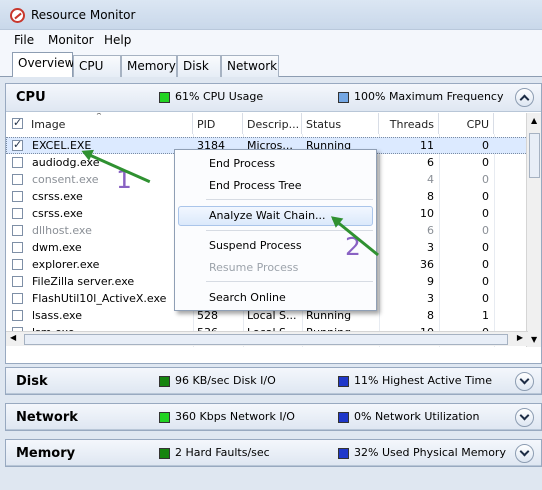 The width and height of the screenshot is (542, 490). Describe the element at coordinates (71, 40) in the screenshot. I see `menu-monitor: Monitor` at that location.